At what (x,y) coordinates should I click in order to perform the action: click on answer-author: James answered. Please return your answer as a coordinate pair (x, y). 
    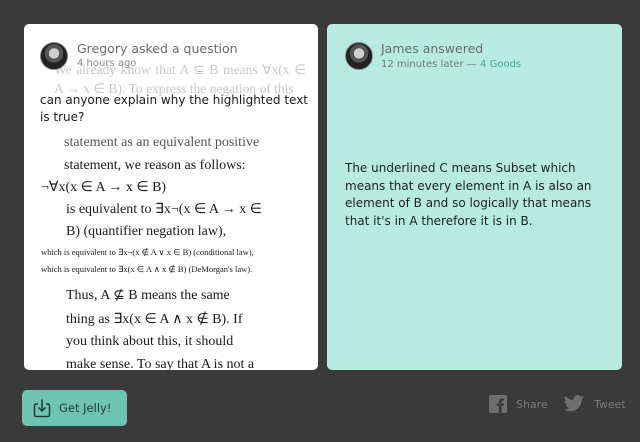
    Looking at the image, I should click on (432, 48).